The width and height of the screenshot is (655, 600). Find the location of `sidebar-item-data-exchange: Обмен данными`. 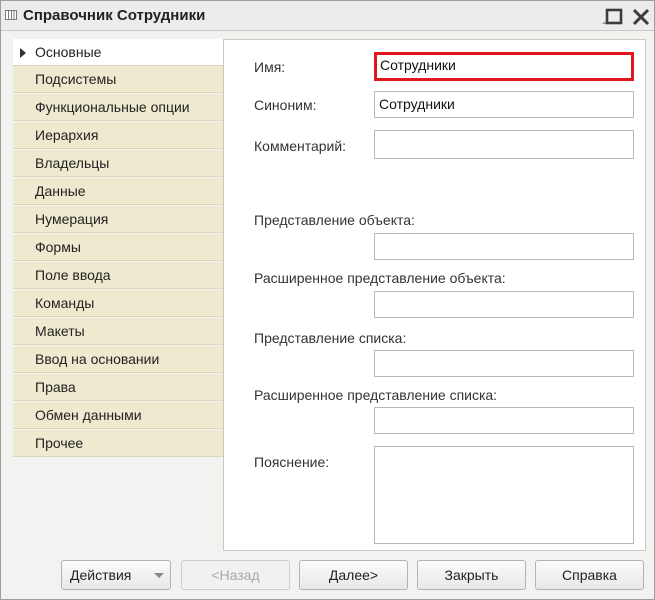

sidebar-item-data-exchange: Обмен данными is located at coordinates (118, 415).